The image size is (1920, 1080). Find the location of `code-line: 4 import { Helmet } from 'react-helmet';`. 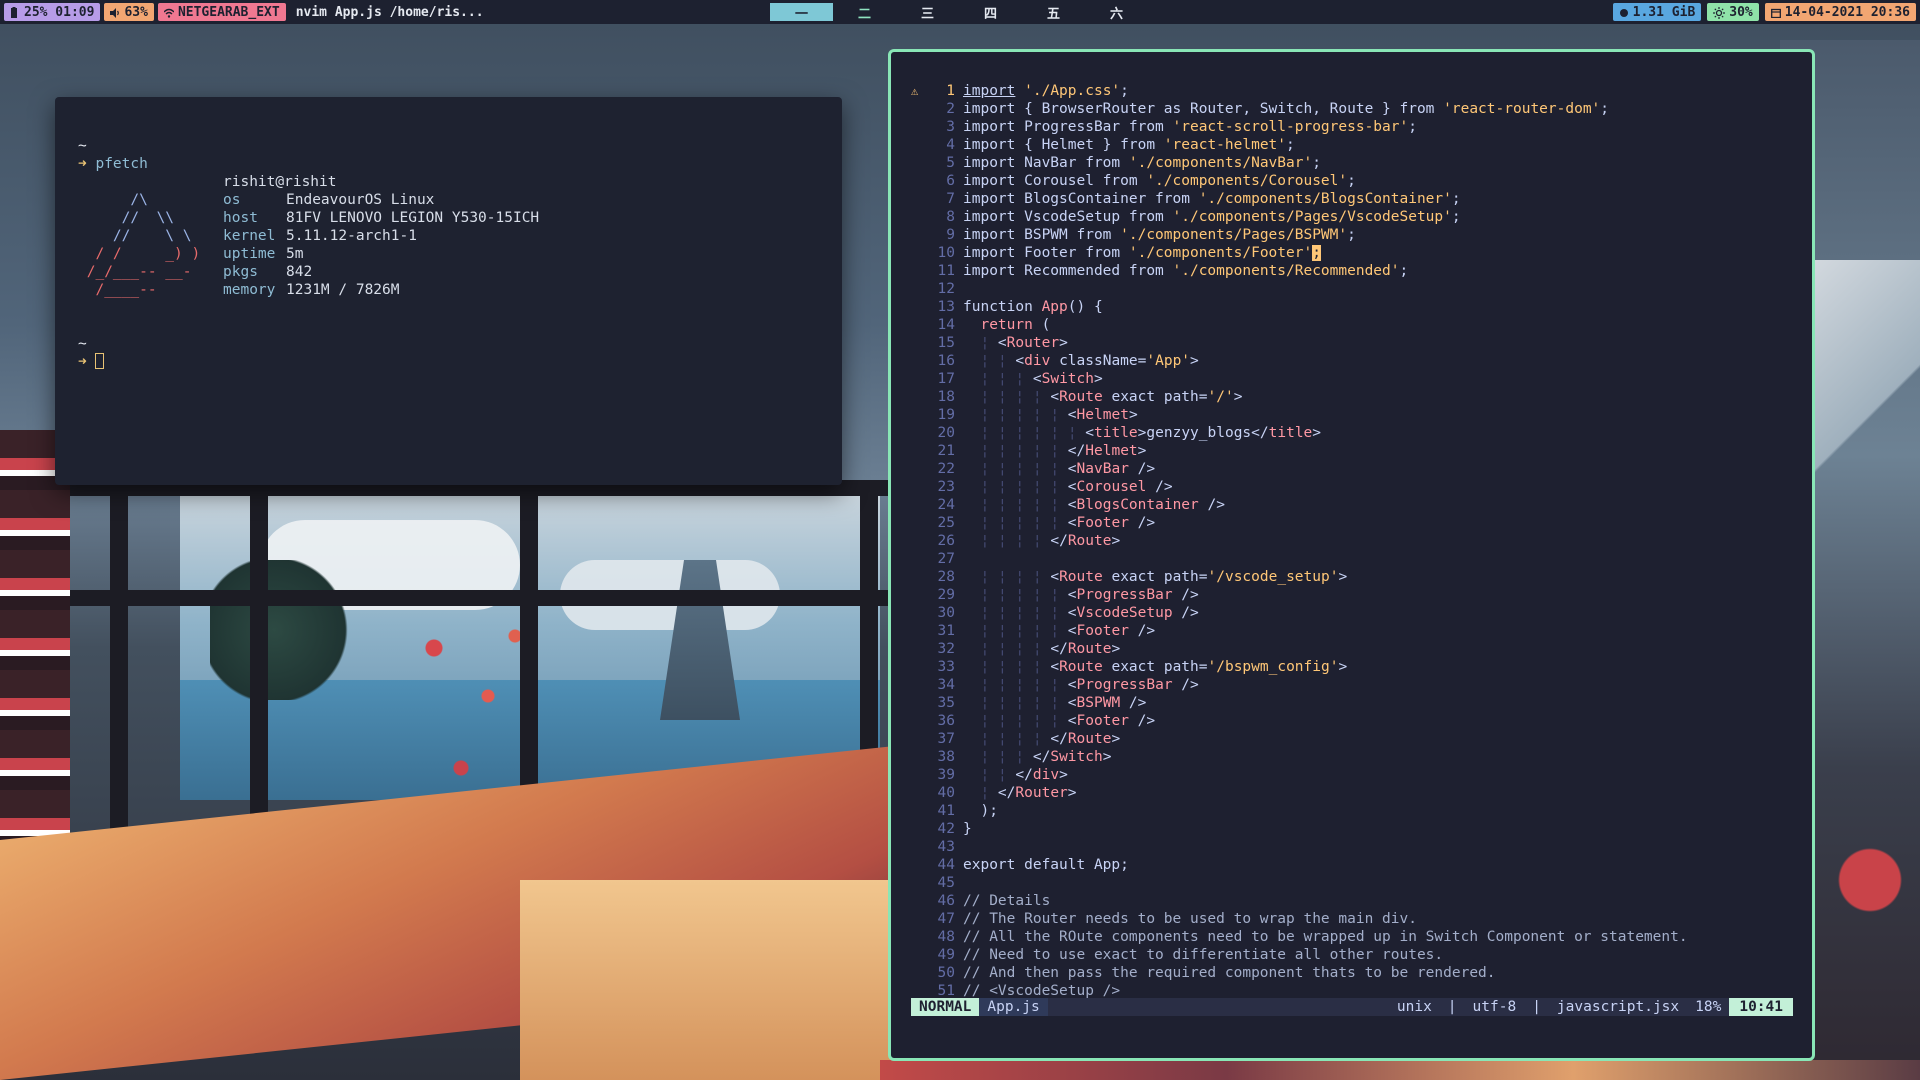

code-line: 4 import { Helmet } from 'react-helmet'; is located at coordinates (1352, 145).